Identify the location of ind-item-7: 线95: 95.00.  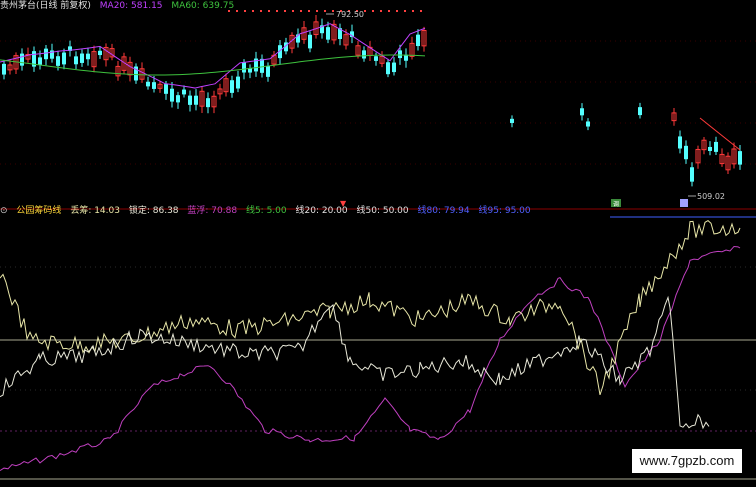
(504, 211).